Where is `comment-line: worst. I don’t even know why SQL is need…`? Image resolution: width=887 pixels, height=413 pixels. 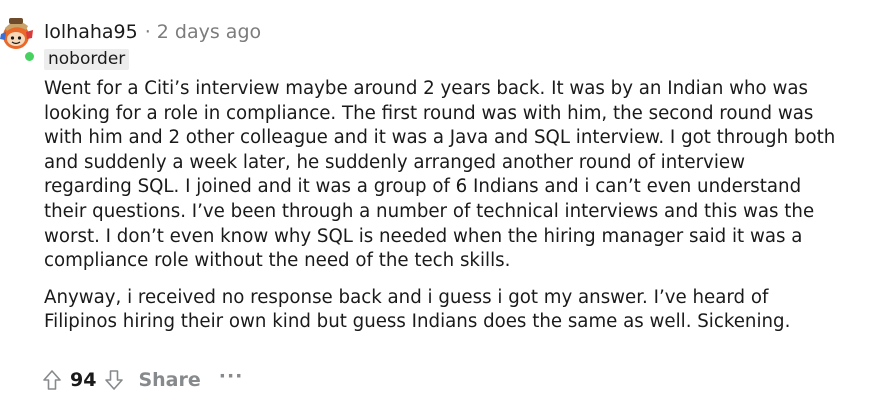 comment-line: worst. I don’t even know why SQL is need… is located at coordinates (423, 236).